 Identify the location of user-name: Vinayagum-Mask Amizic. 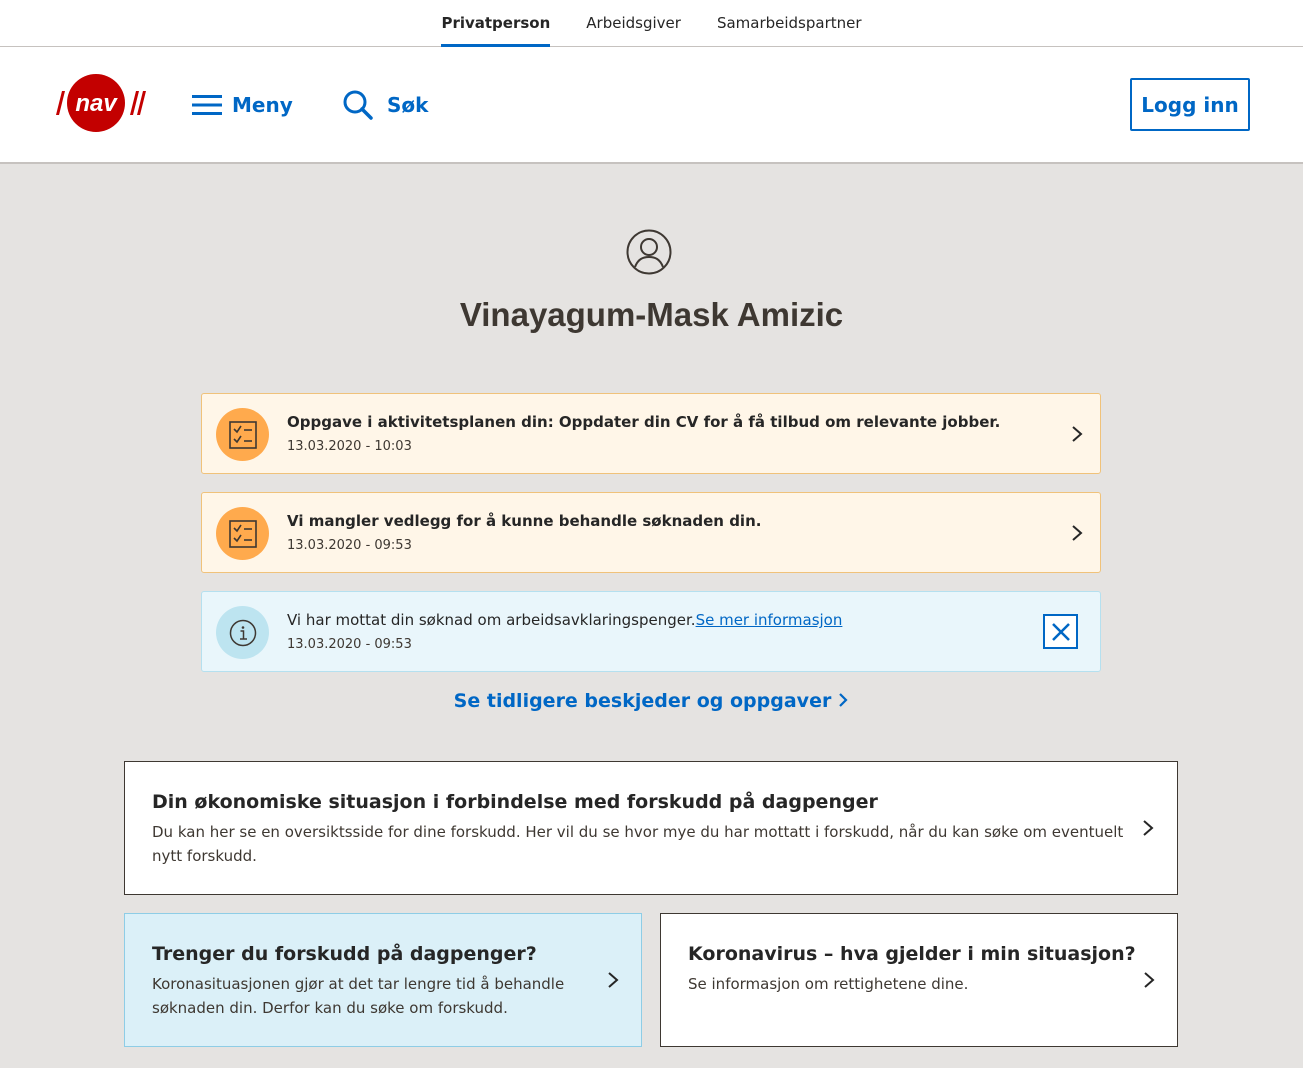
(651, 314).